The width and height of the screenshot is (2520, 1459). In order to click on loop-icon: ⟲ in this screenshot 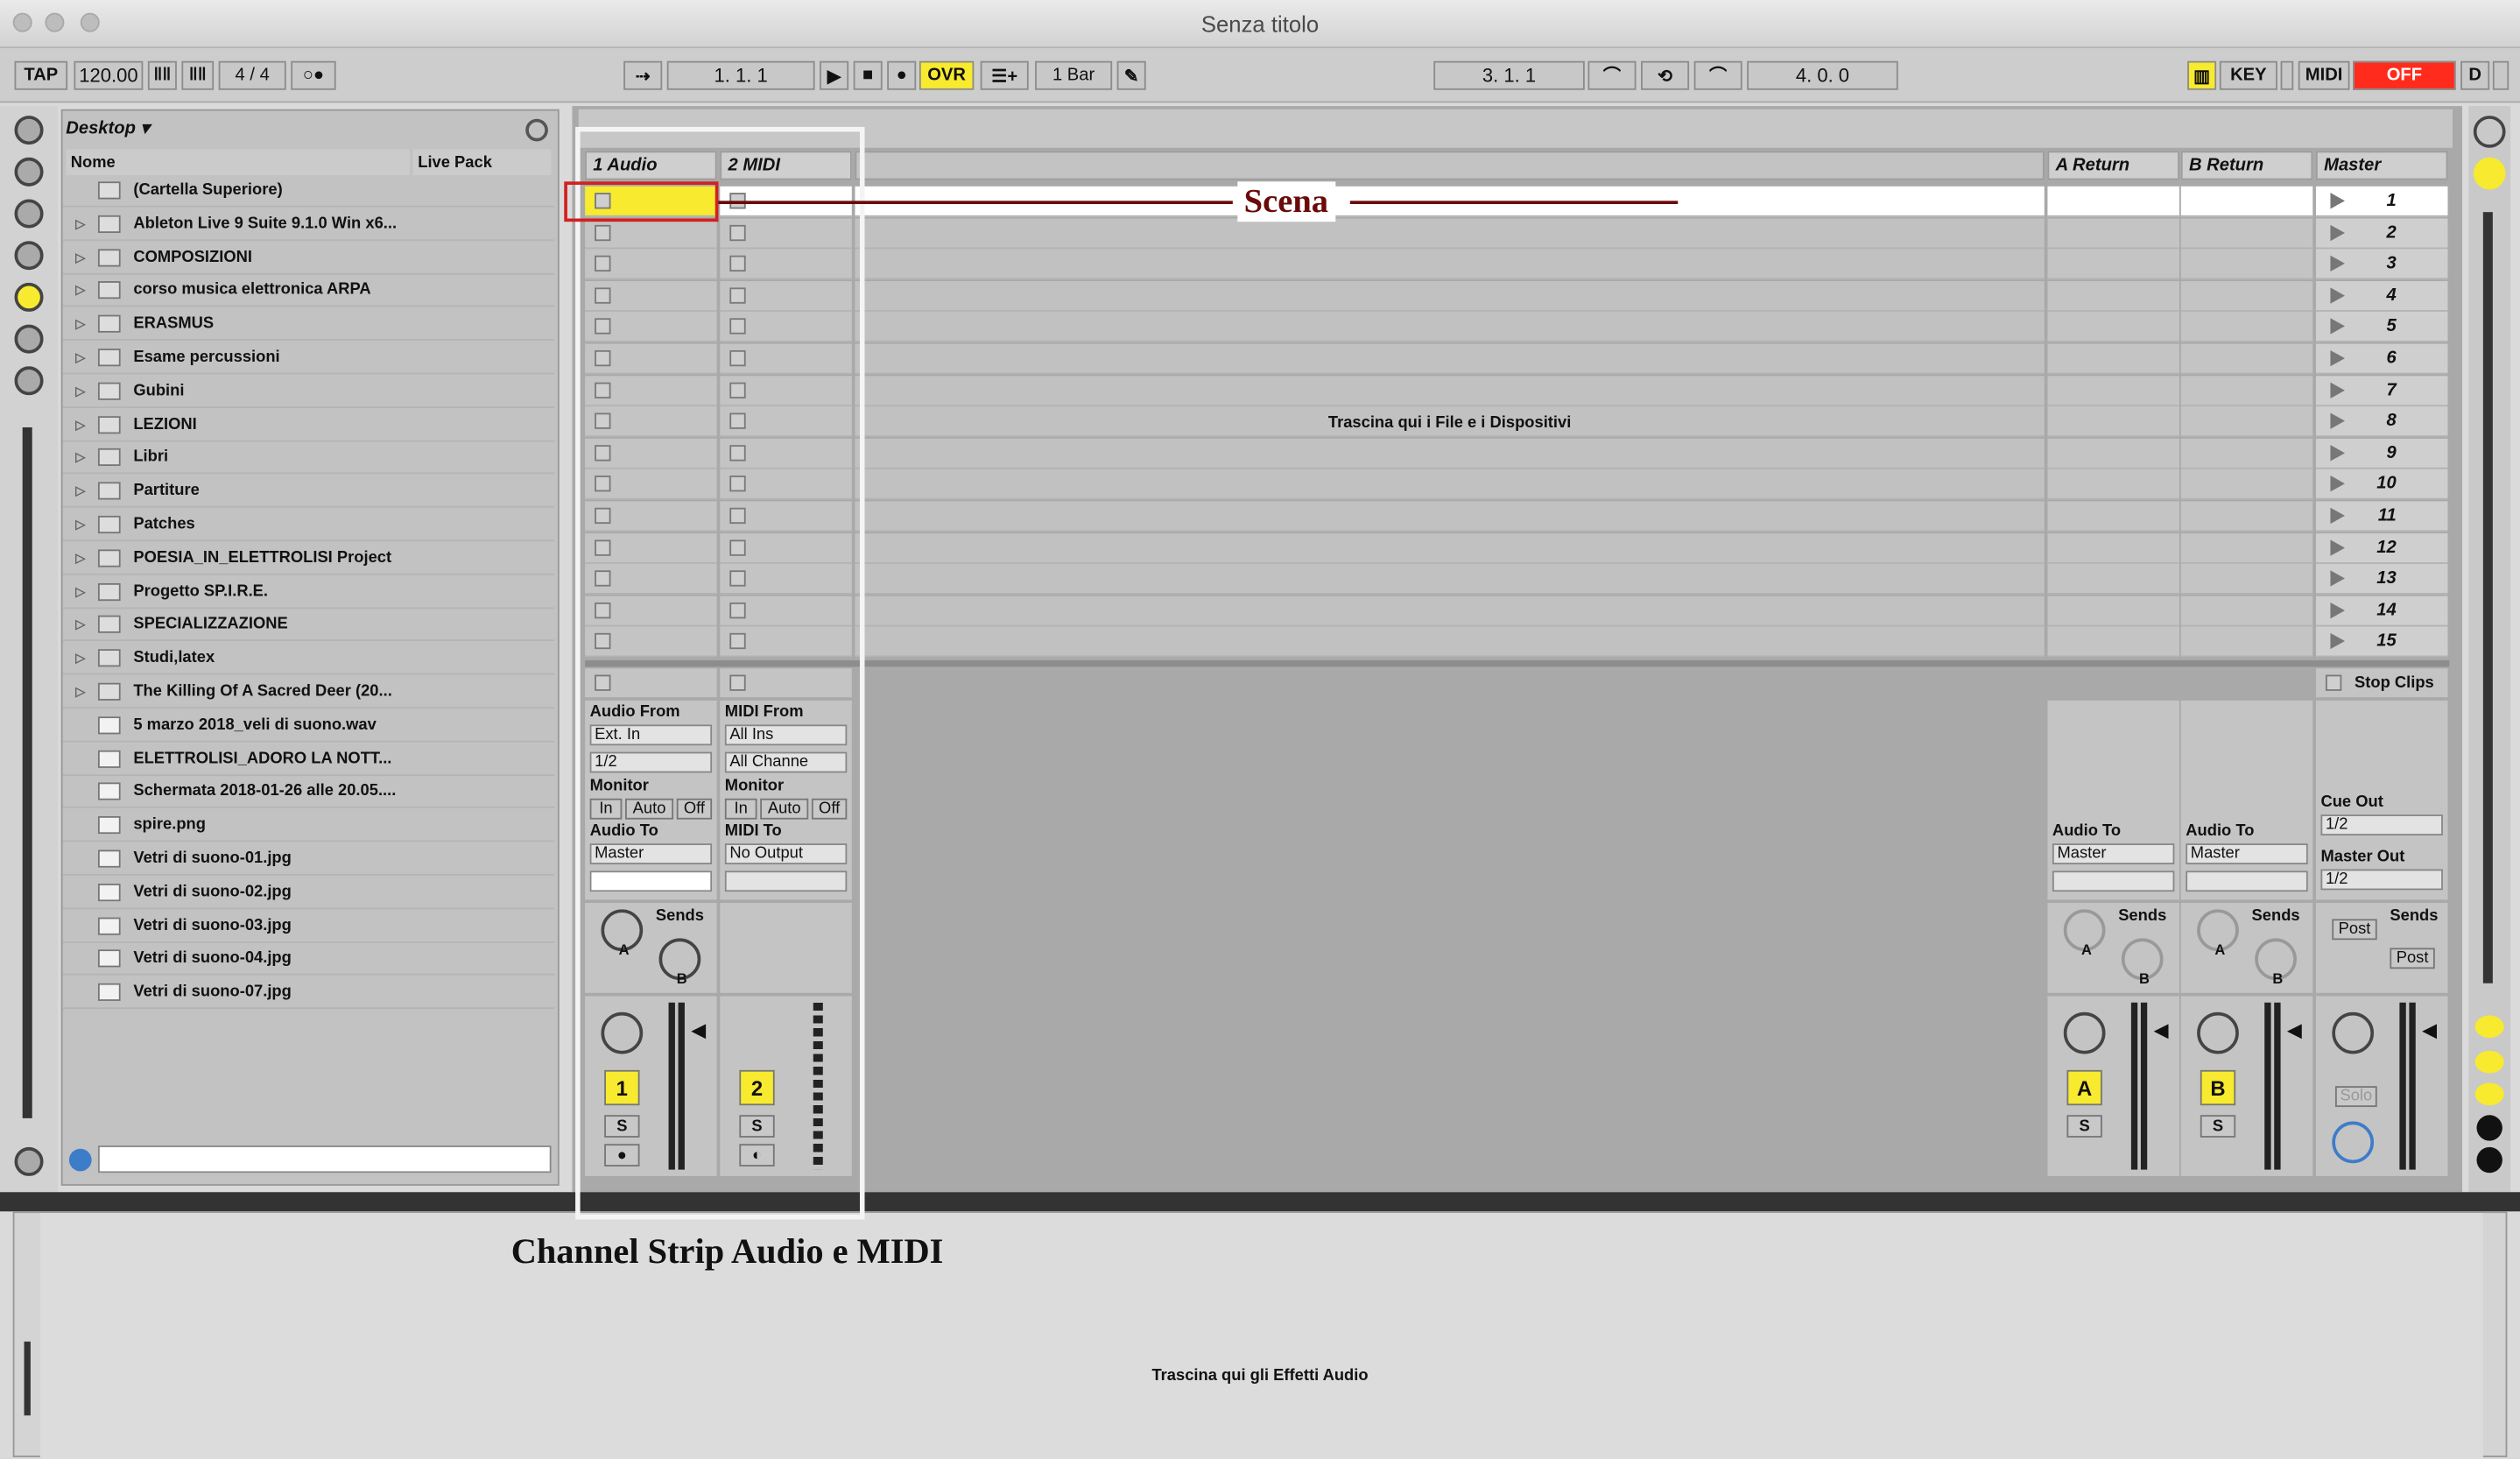, I will do `click(1665, 75)`.